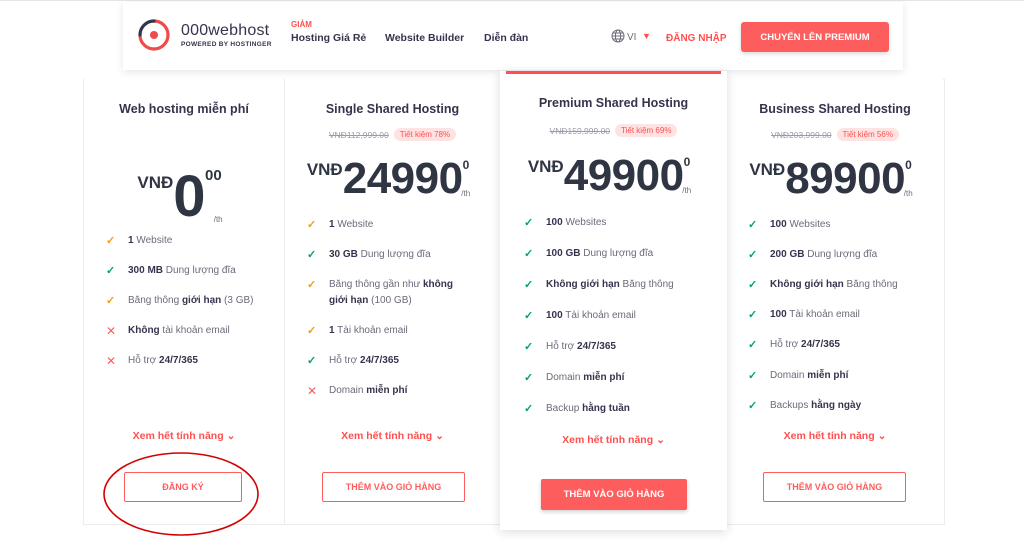  I want to click on login-link: ĐĂNG NHẬP, so click(696, 38).